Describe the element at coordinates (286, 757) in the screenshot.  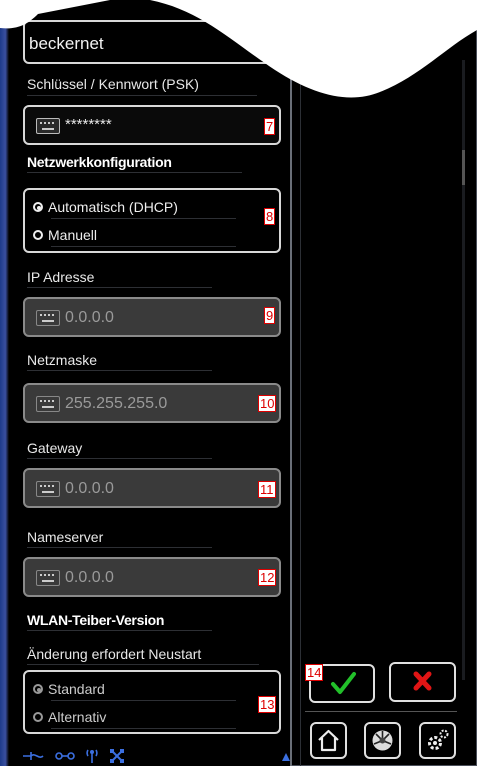
I see `scroll-up-icon` at that location.